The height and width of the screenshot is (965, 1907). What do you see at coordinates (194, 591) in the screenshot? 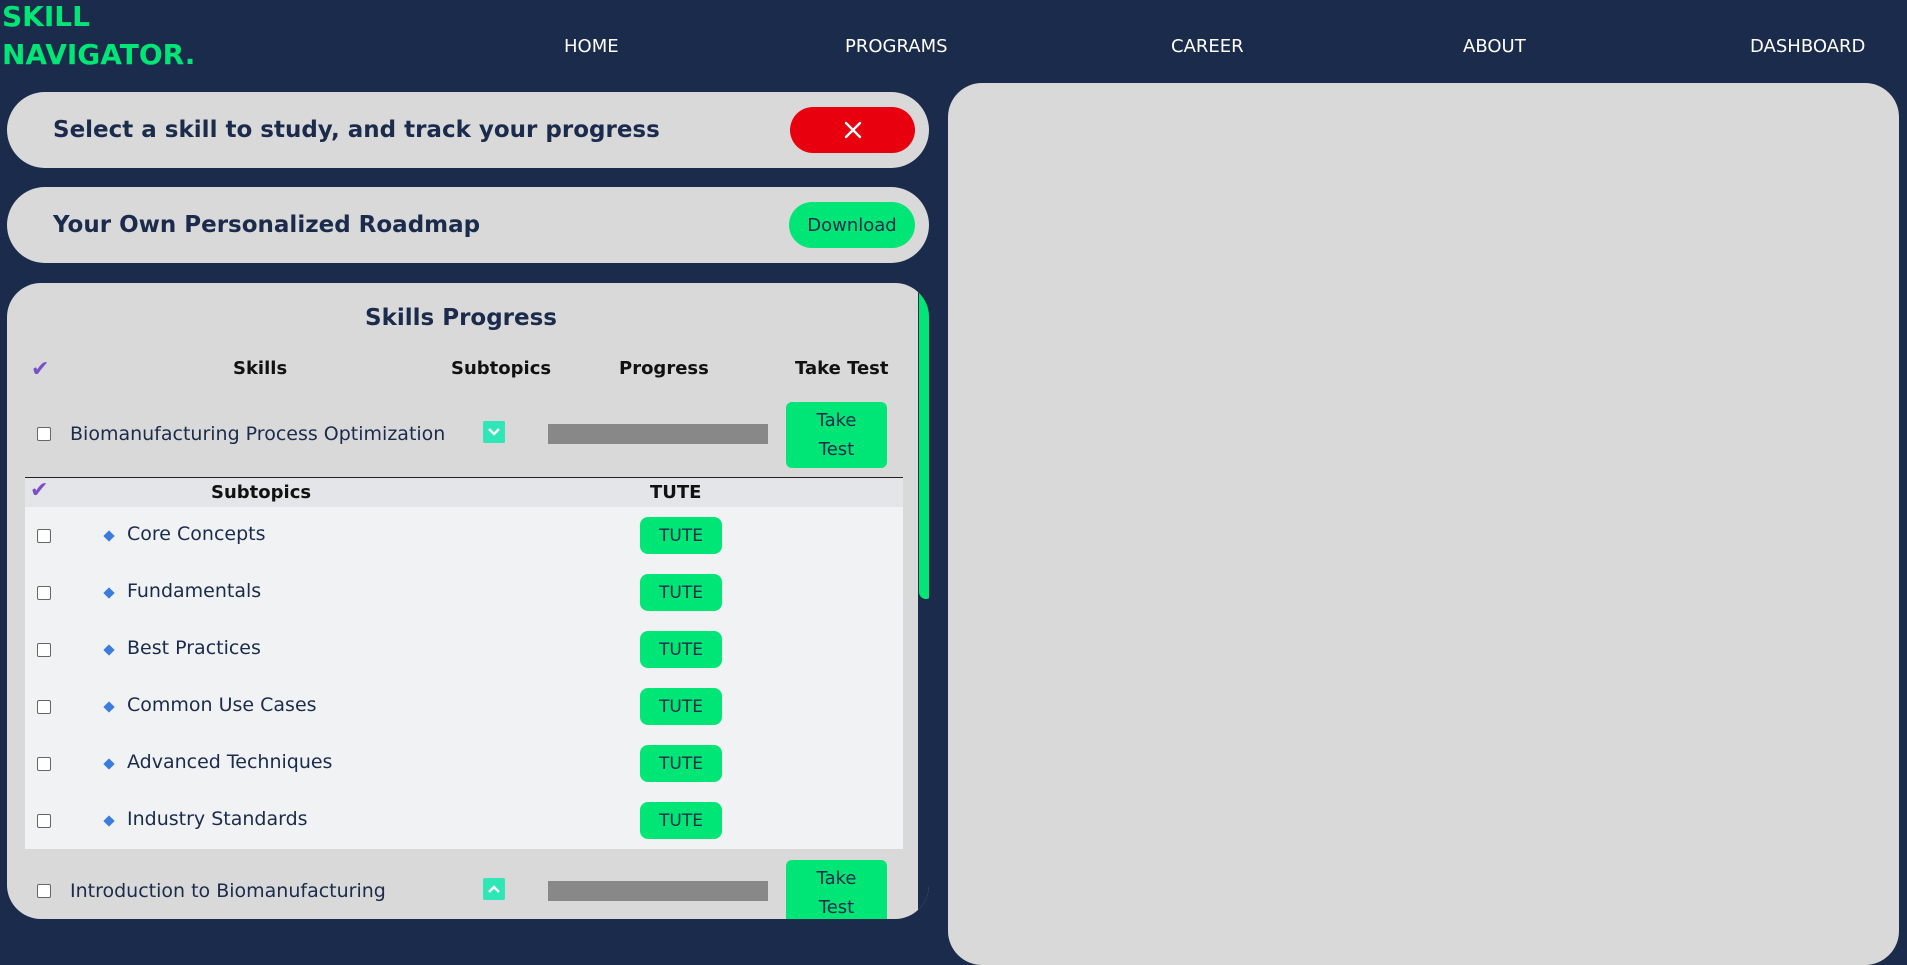
I see `subtopic-name: Fundamentals` at bounding box center [194, 591].